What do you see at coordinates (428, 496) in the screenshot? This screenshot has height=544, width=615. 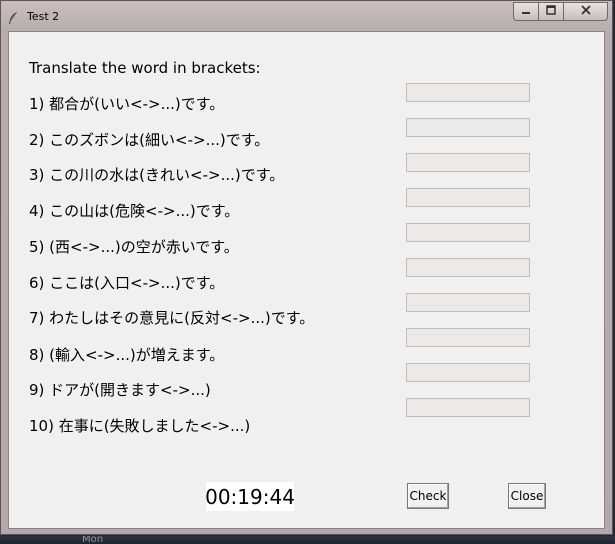 I see `check-button: Check` at bounding box center [428, 496].